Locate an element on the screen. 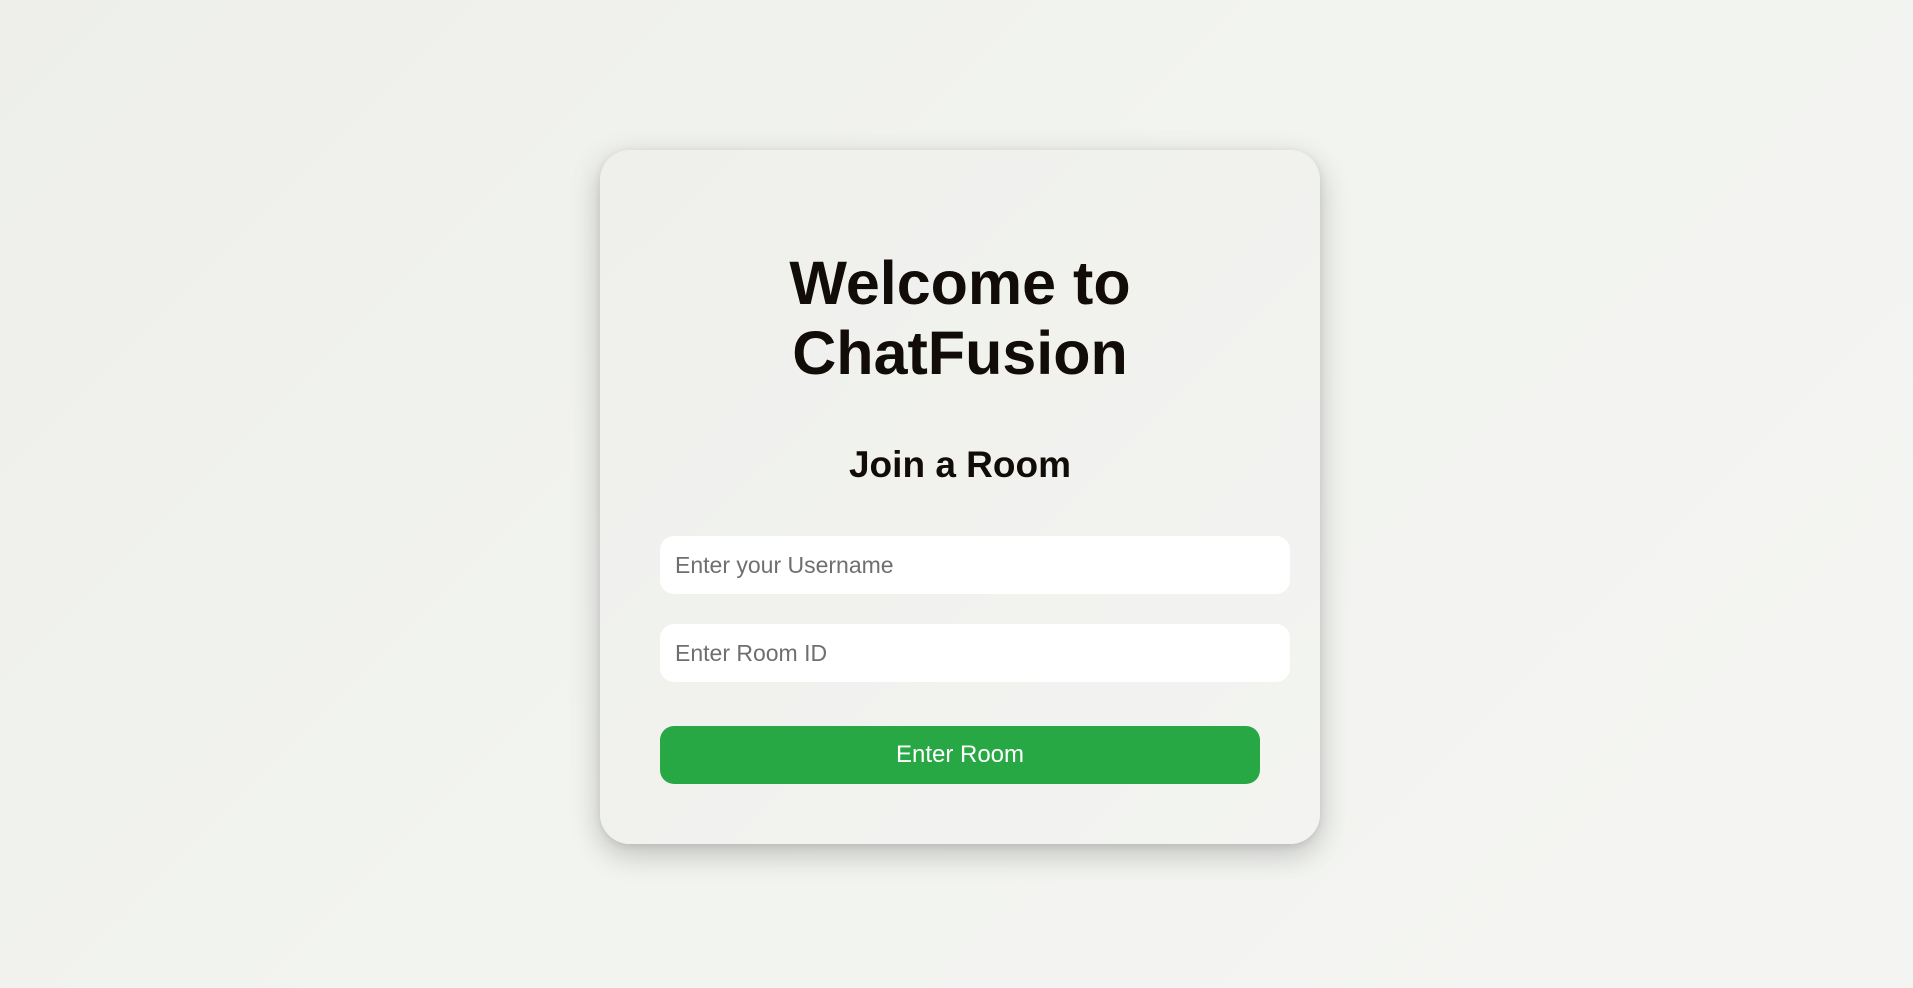  welcome-title-line-1: Welcome to is located at coordinates (960, 283).